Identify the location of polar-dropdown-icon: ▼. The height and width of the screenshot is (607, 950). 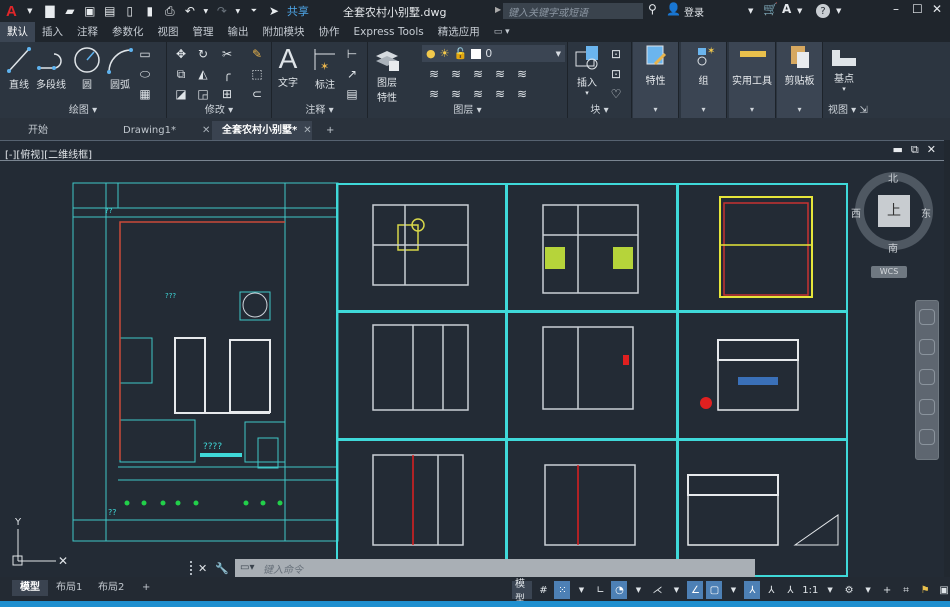
(638, 590).